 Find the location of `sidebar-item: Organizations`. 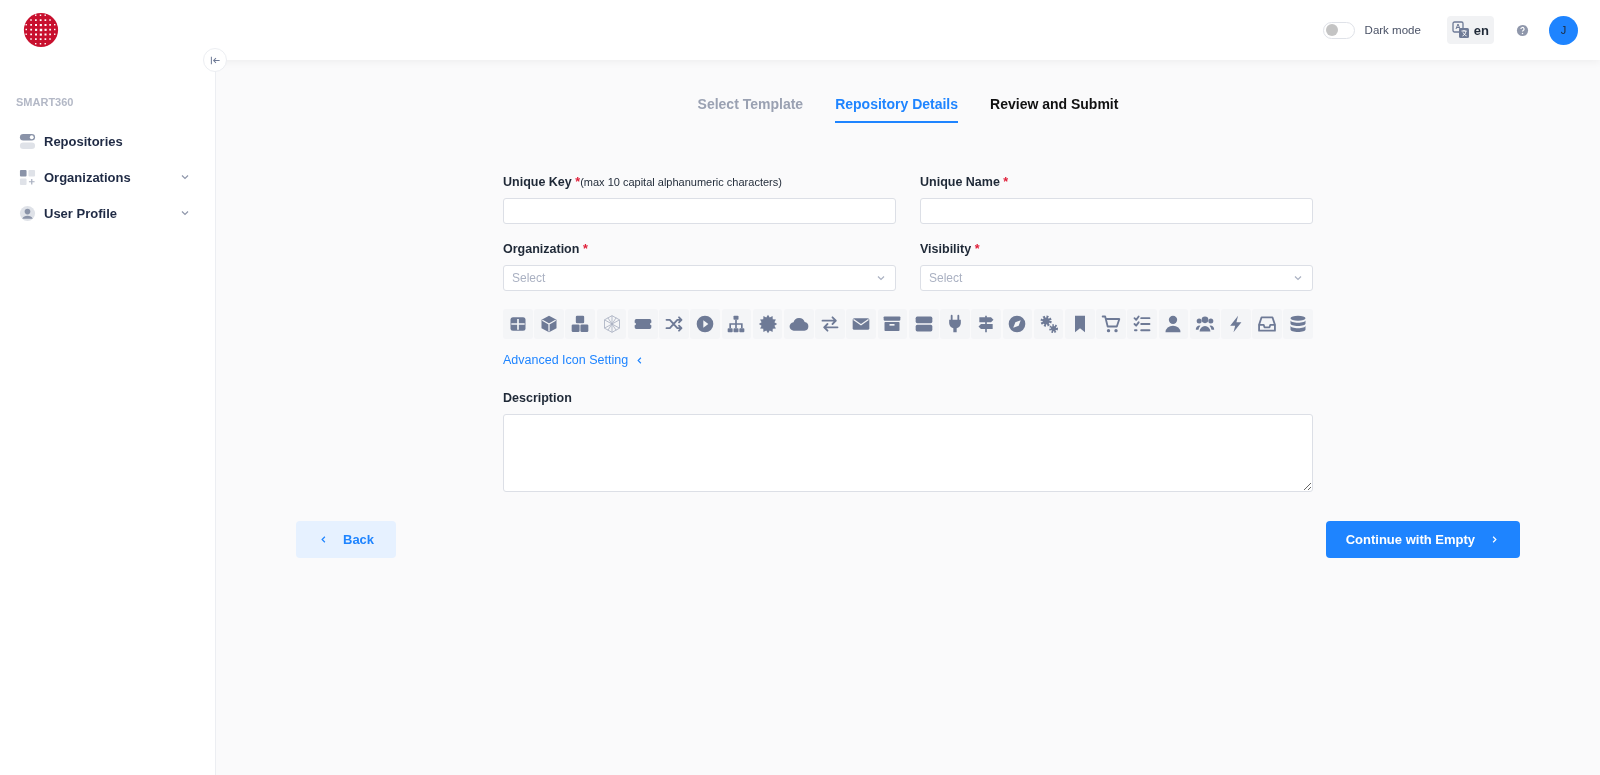

sidebar-item: Organizations is located at coordinates (107, 177).